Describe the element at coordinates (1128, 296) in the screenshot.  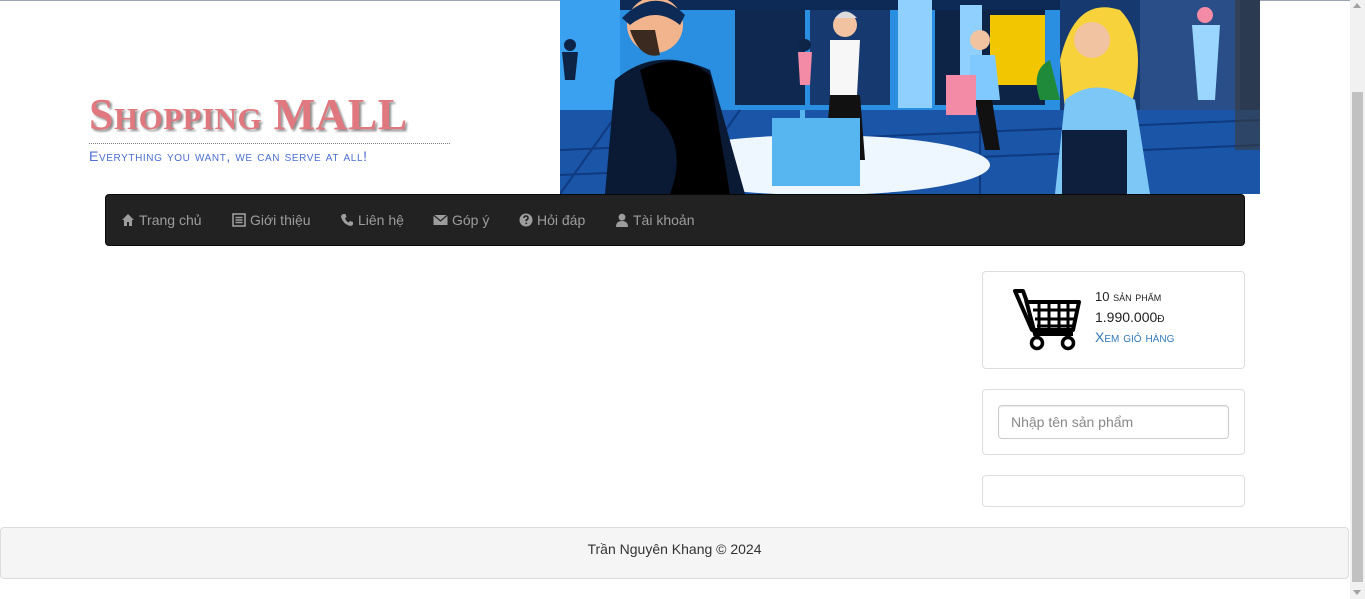
I see `cart-item-count: 10 sản phẩm` at that location.